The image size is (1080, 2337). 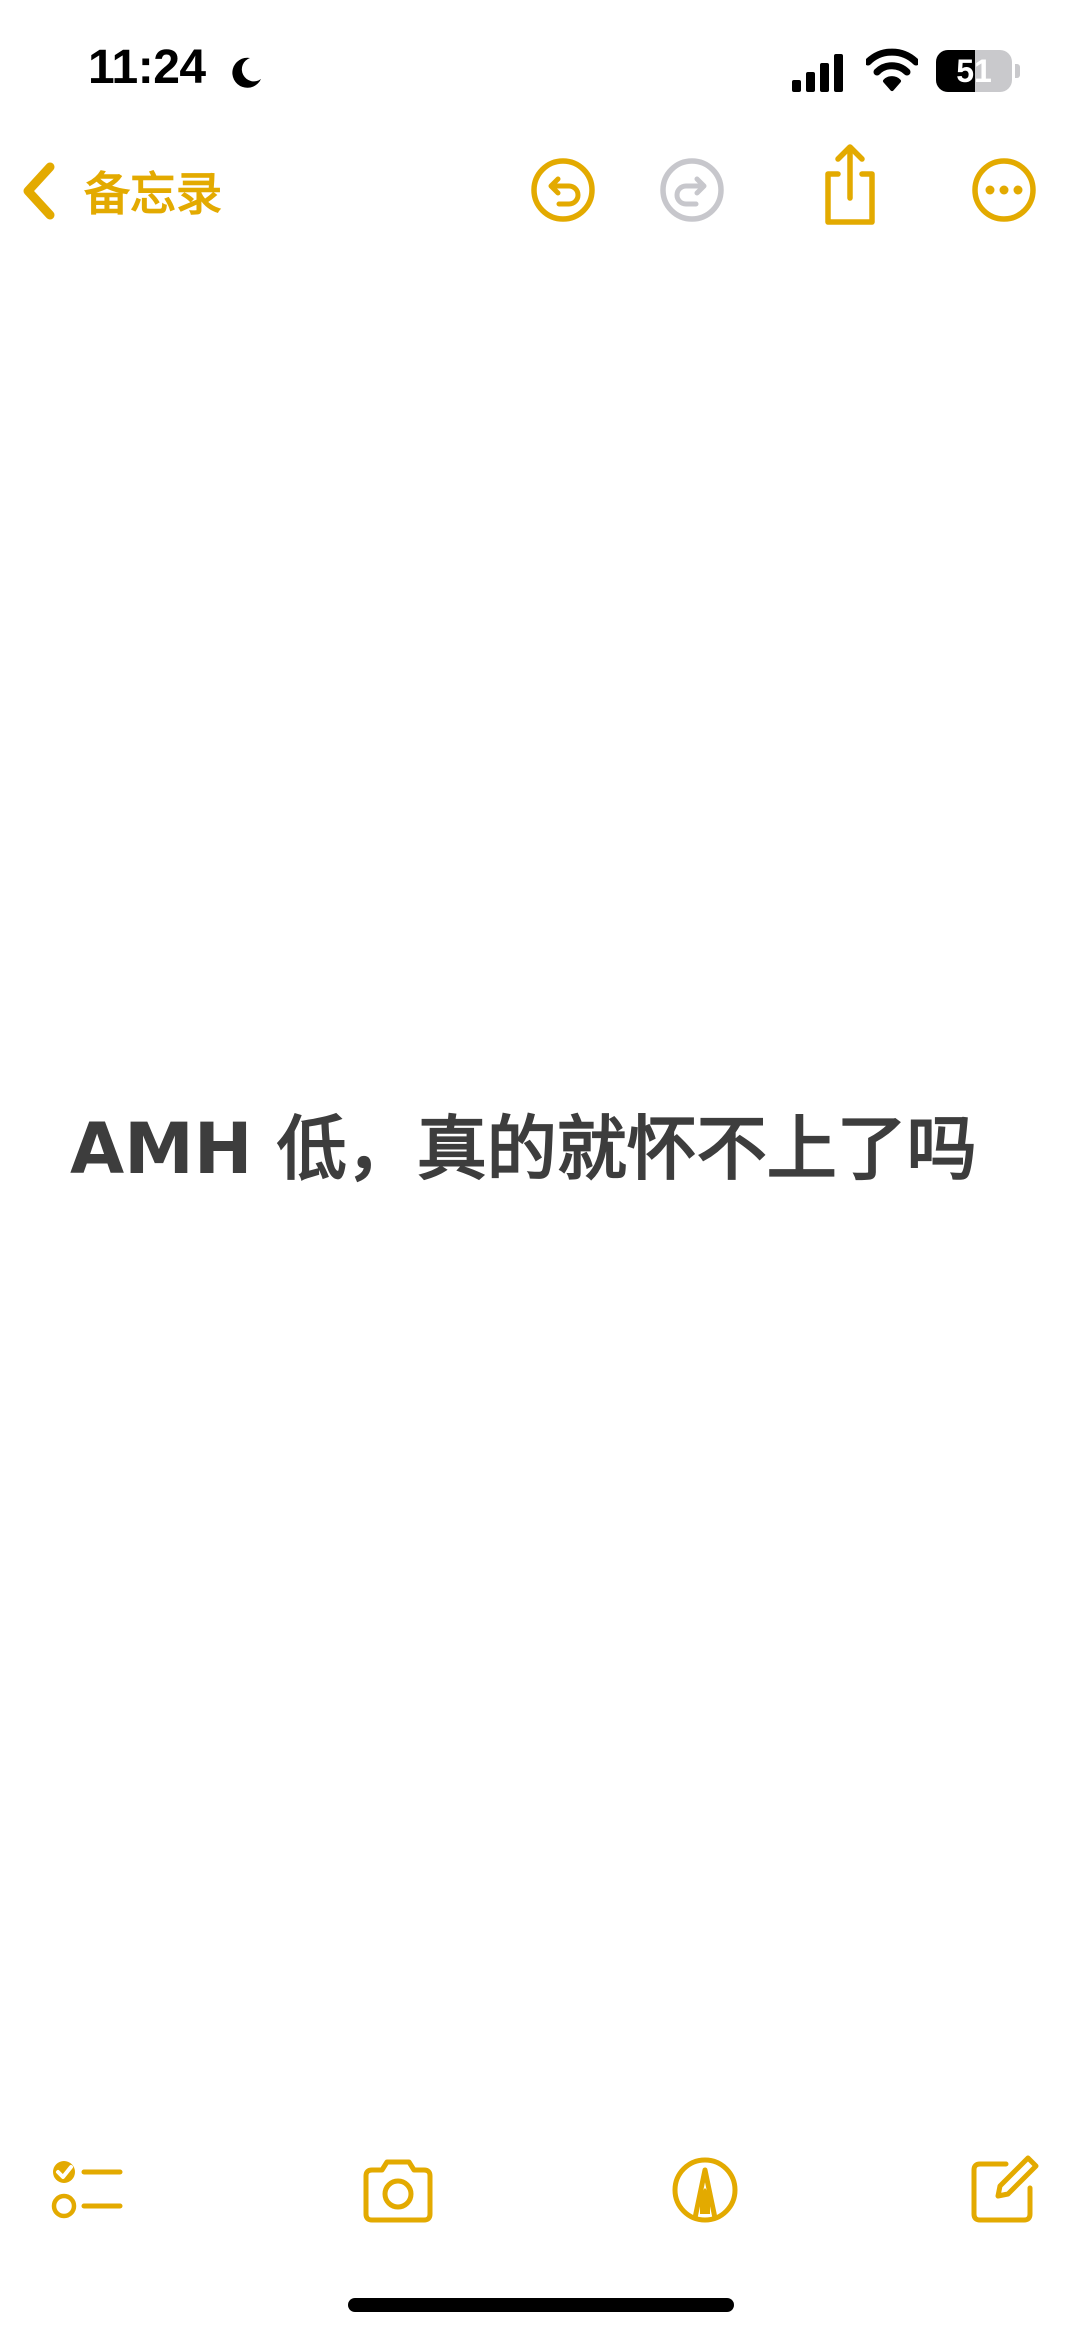 I want to click on undo-icon, so click(x=563, y=190).